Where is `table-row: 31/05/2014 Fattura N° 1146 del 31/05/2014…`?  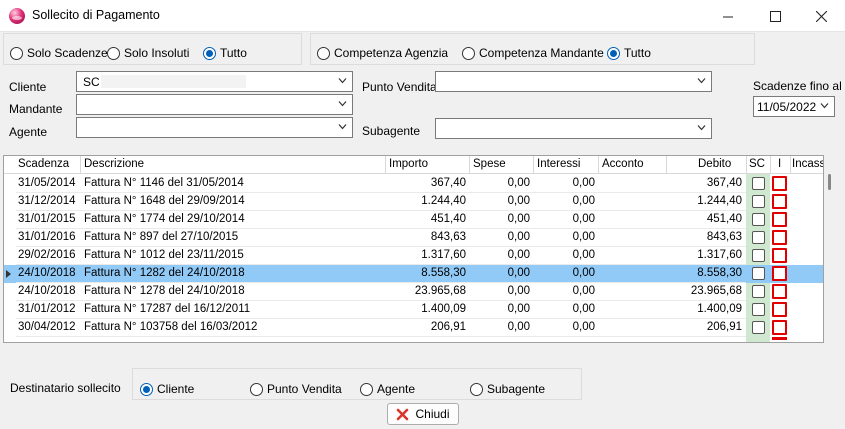
table-row: 31/05/2014 Fattura N° 1146 del 31/05/2014… is located at coordinates (413, 184).